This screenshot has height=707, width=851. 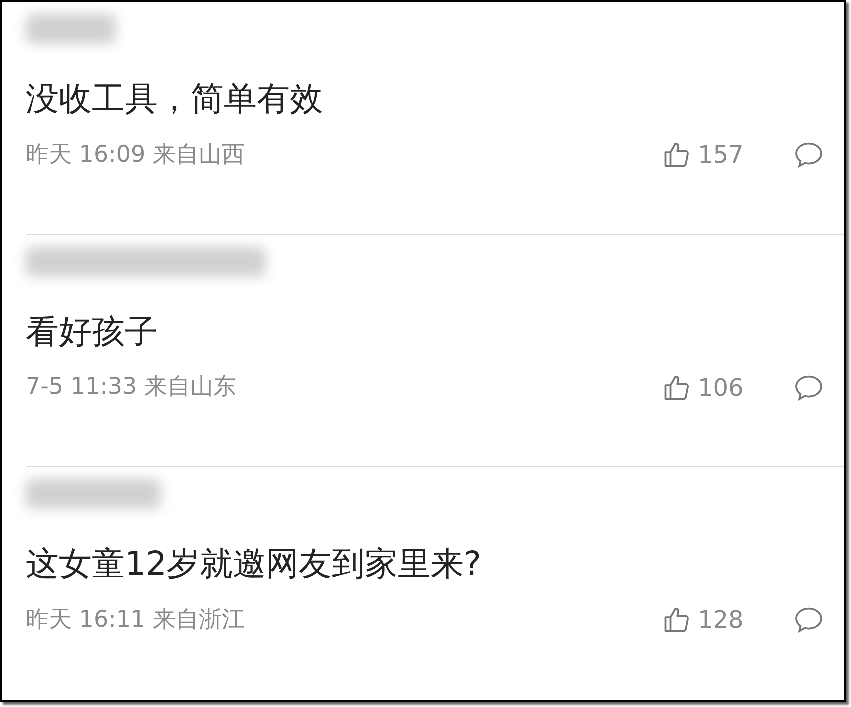 What do you see at coordinates (677, 155) in the screenshot?
I see `thumbs-up-icon` at bounding box center [677, 155].